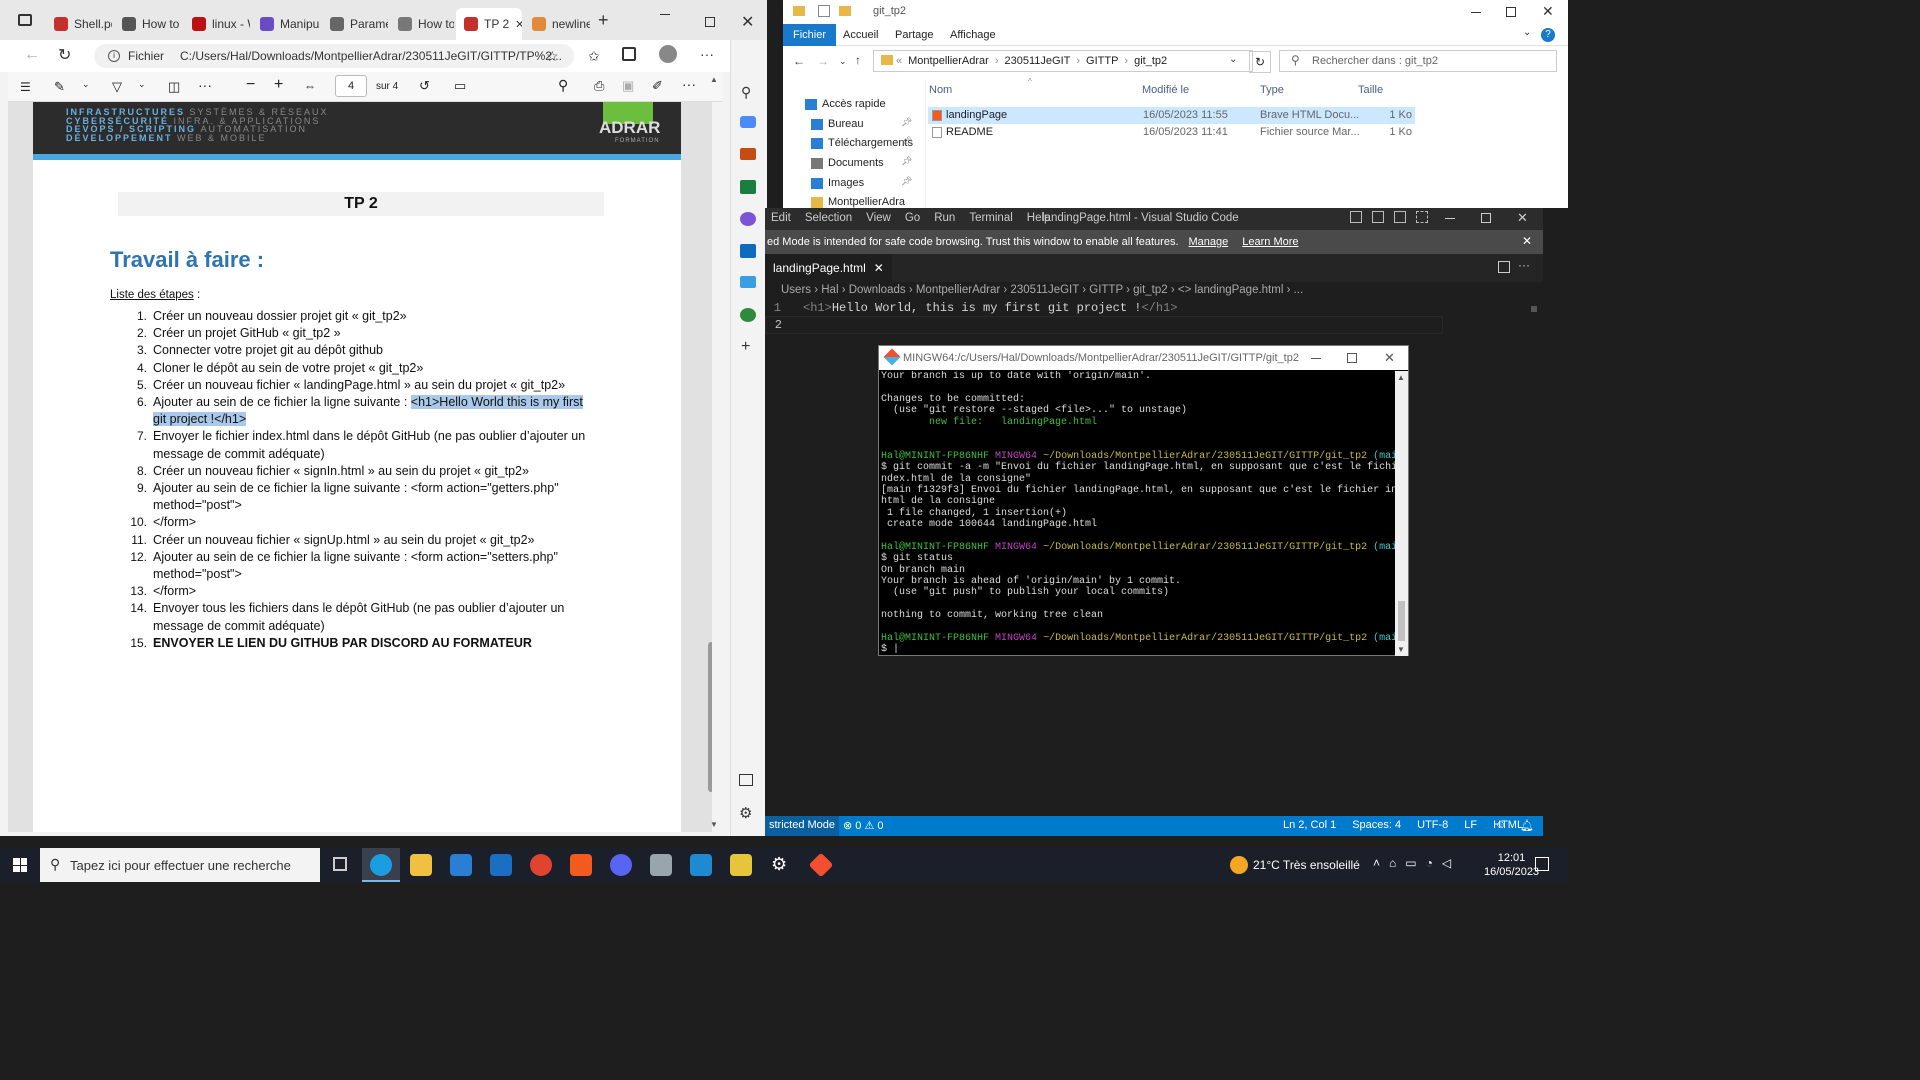 This screenshot has height=1080, width=1920. What do you see at coordinates (1270, 242) in the screenshot?
I see `learn-more-link: Learn More` at bounding box center [1270, 242].